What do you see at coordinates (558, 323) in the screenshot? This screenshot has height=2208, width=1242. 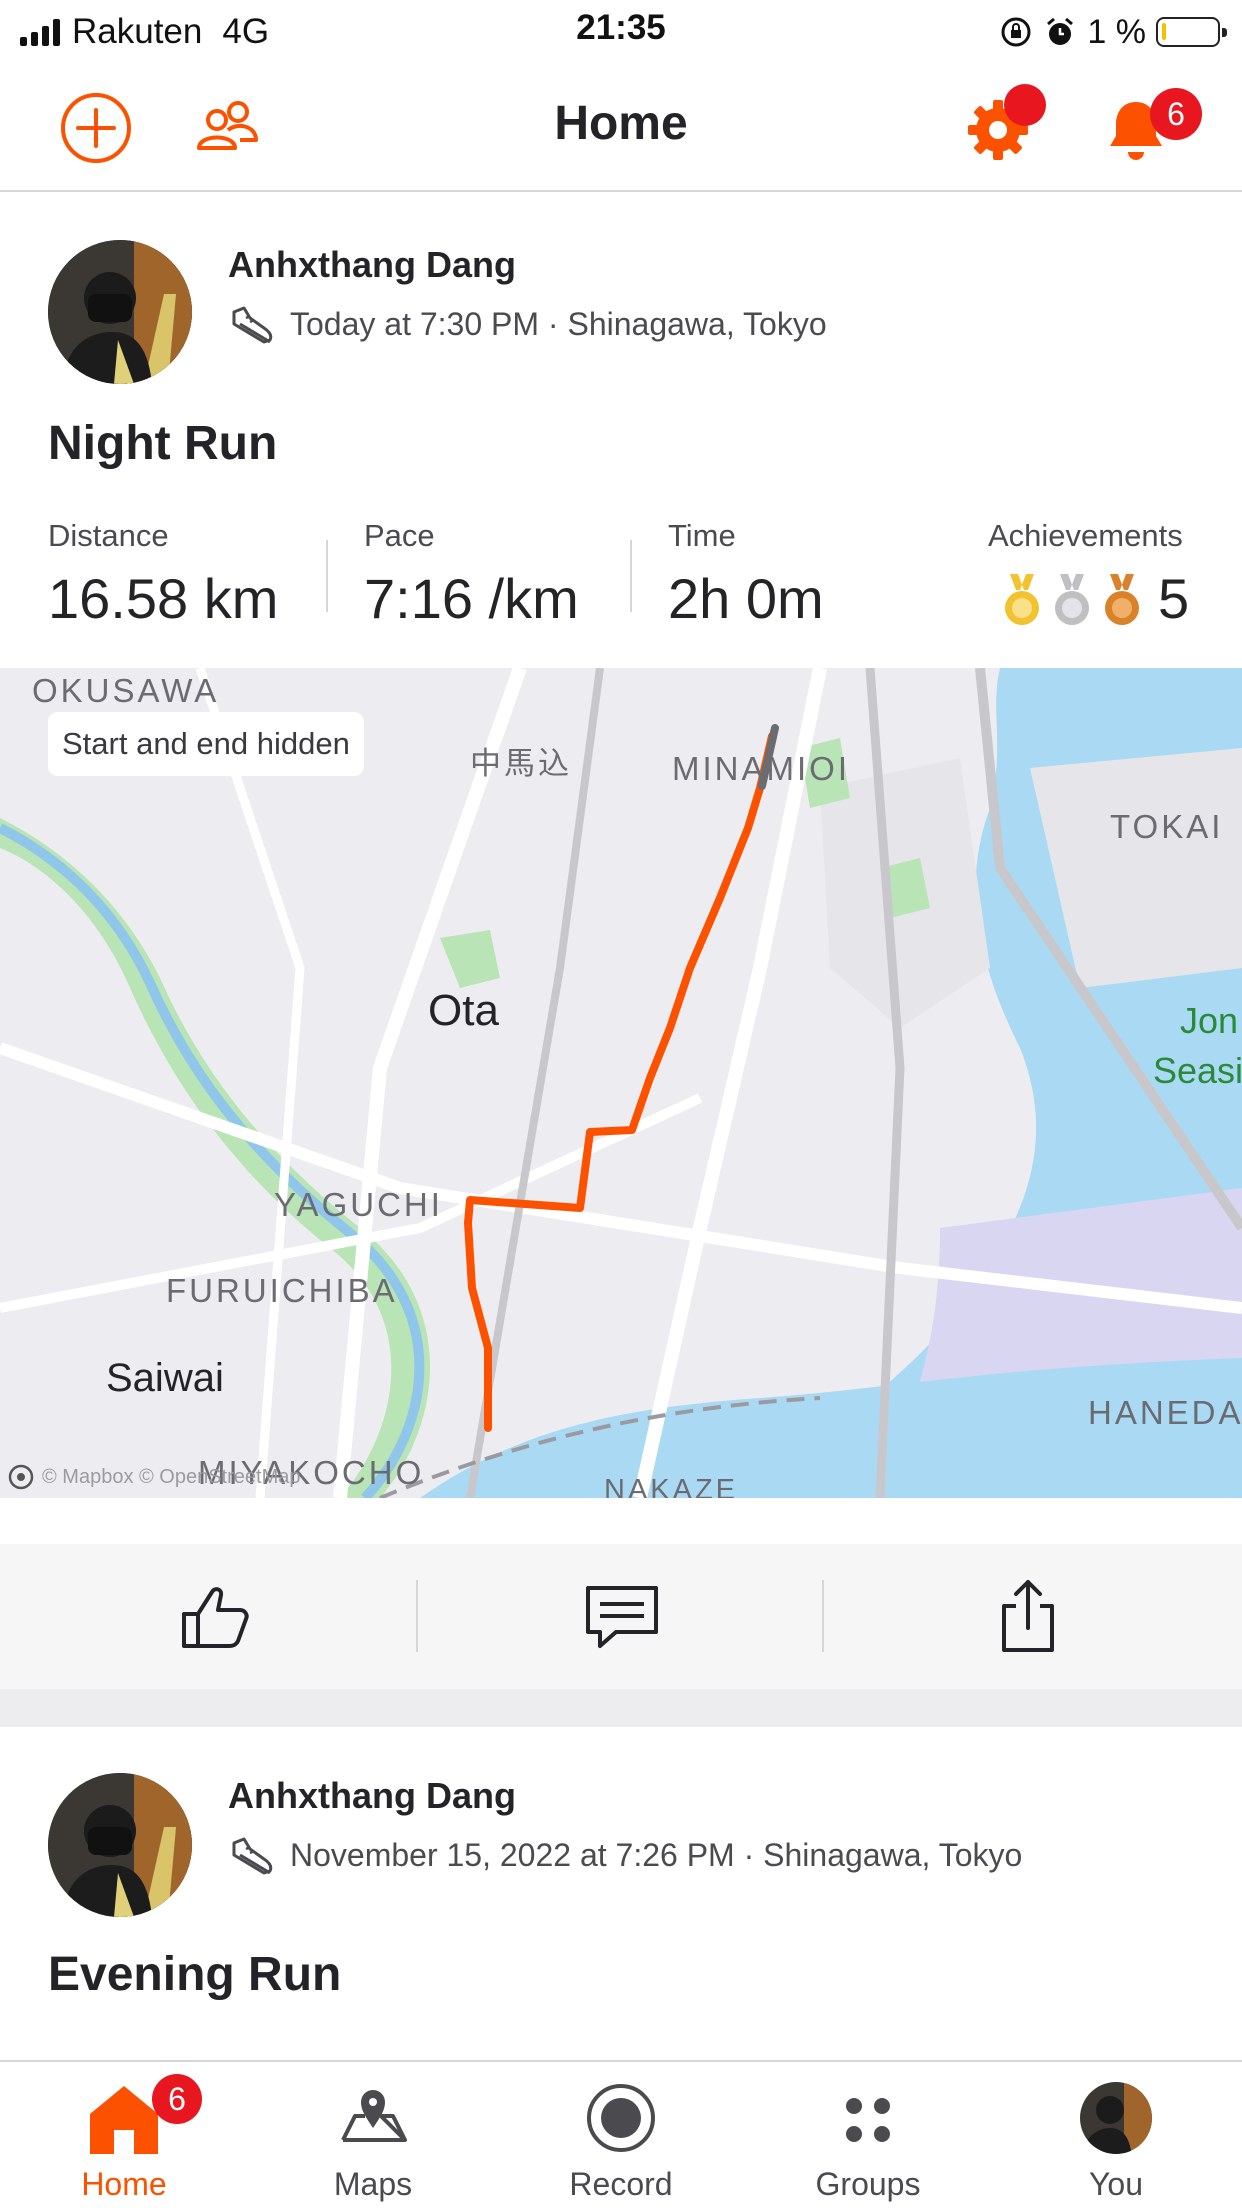 I see `activity-time-location: Today at 7:30 PM · Shinagawa, Tokyo` at bounding box center [558, 323].